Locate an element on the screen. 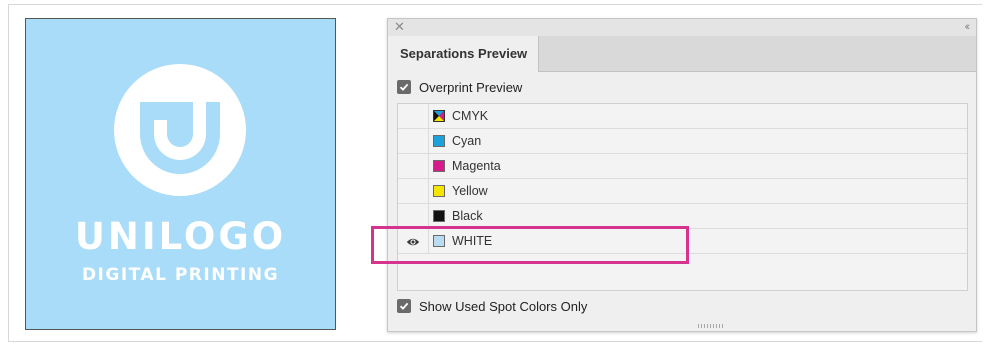  overprint-preview-option: Overprint Preview is located at coordinates (459, 87).